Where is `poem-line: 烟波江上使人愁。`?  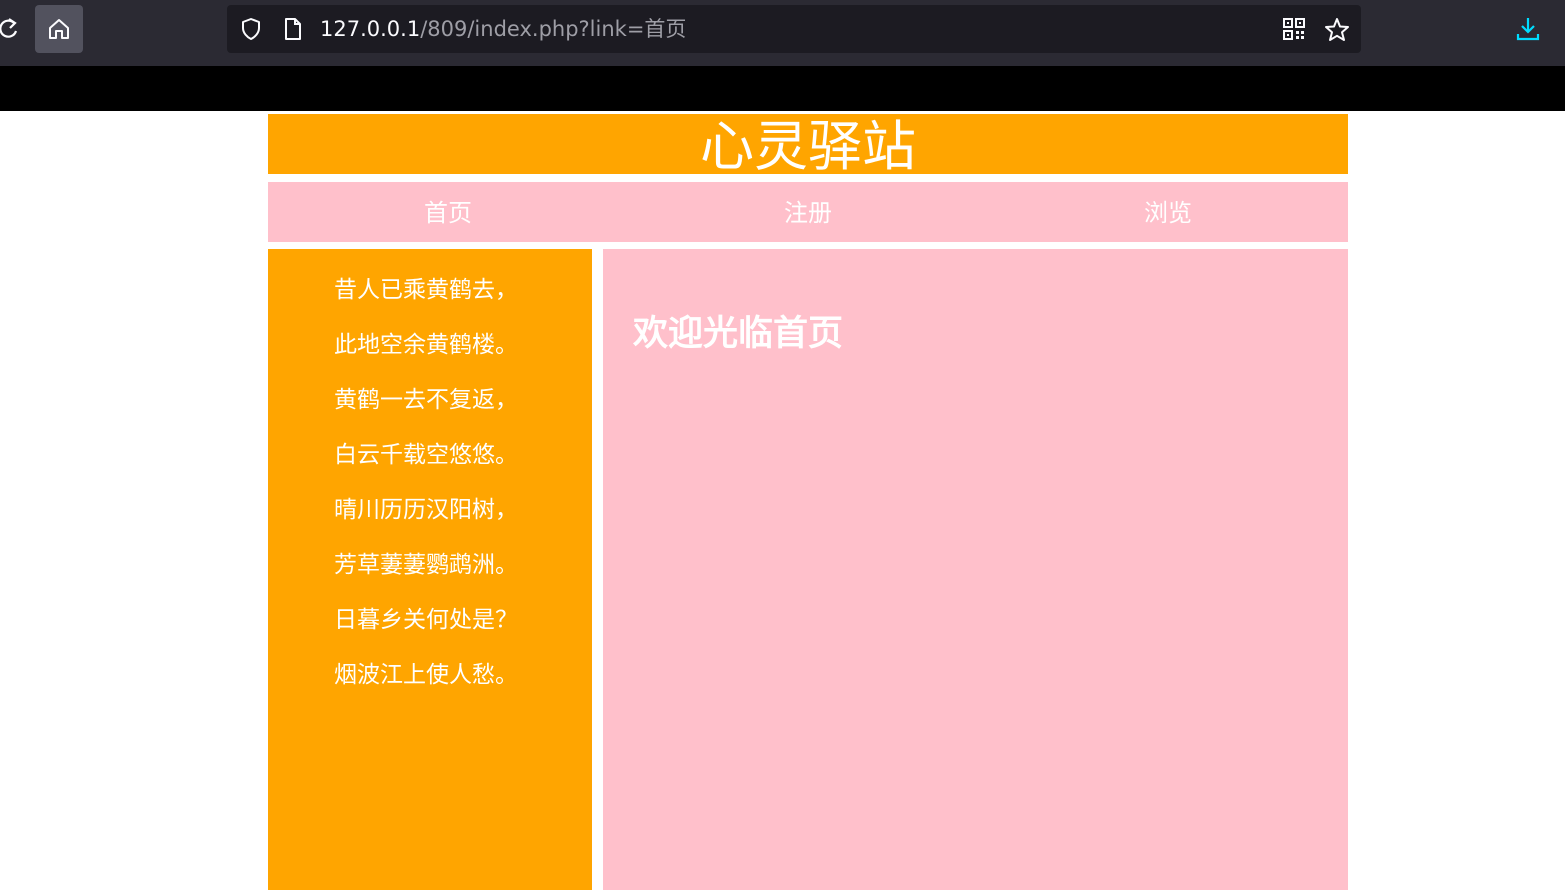 poem-line: 烟波江上使人愁。 is located at coordinates (426, 675).